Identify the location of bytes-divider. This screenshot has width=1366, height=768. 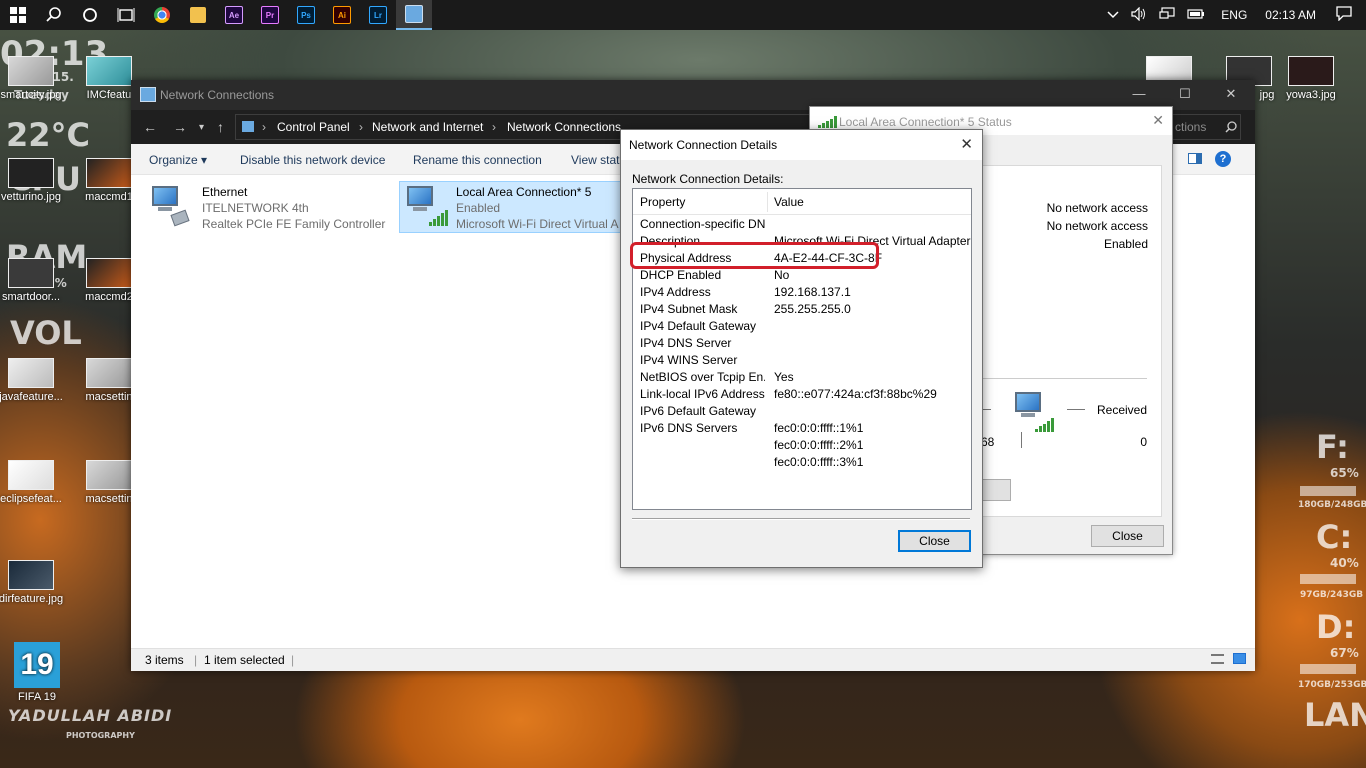
(1021, 440).